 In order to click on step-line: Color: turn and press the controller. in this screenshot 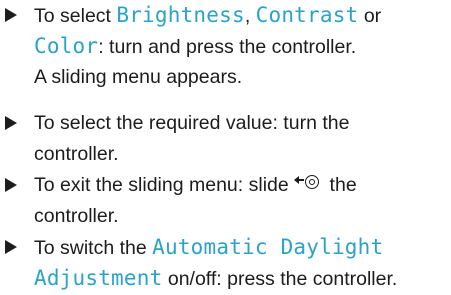, I will do `click(239, 46)`.